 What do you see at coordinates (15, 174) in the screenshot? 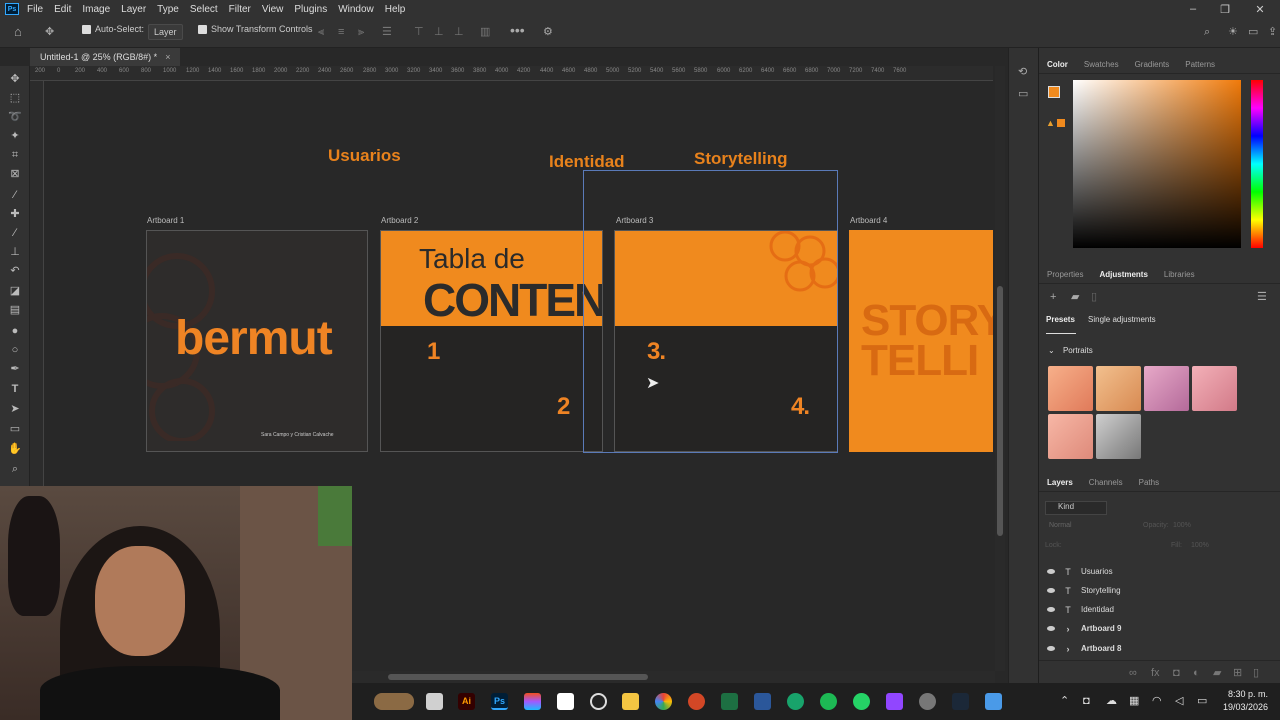
I see `frame-tool-icon: ⊠` at bounding box center [15, 174].